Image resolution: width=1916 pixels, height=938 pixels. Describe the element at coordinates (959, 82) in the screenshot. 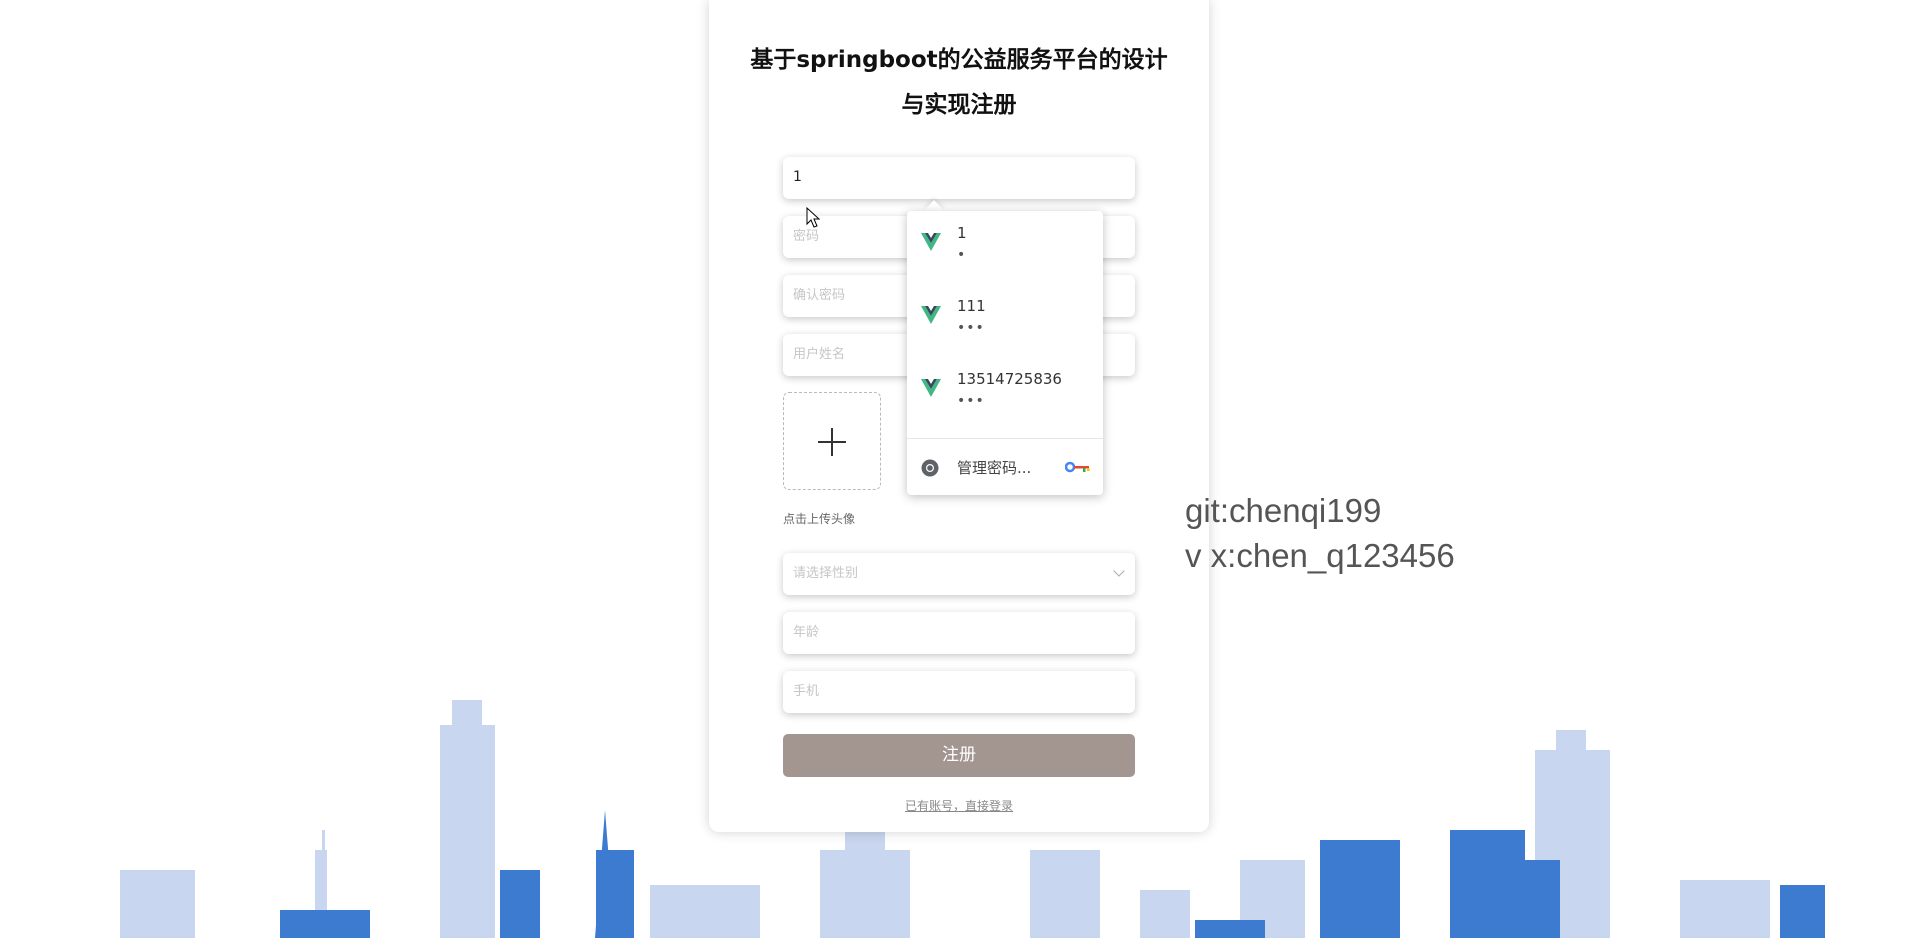

I see `page-title: 基于springboot的公益服务平台的设计与实现注册` at that location.